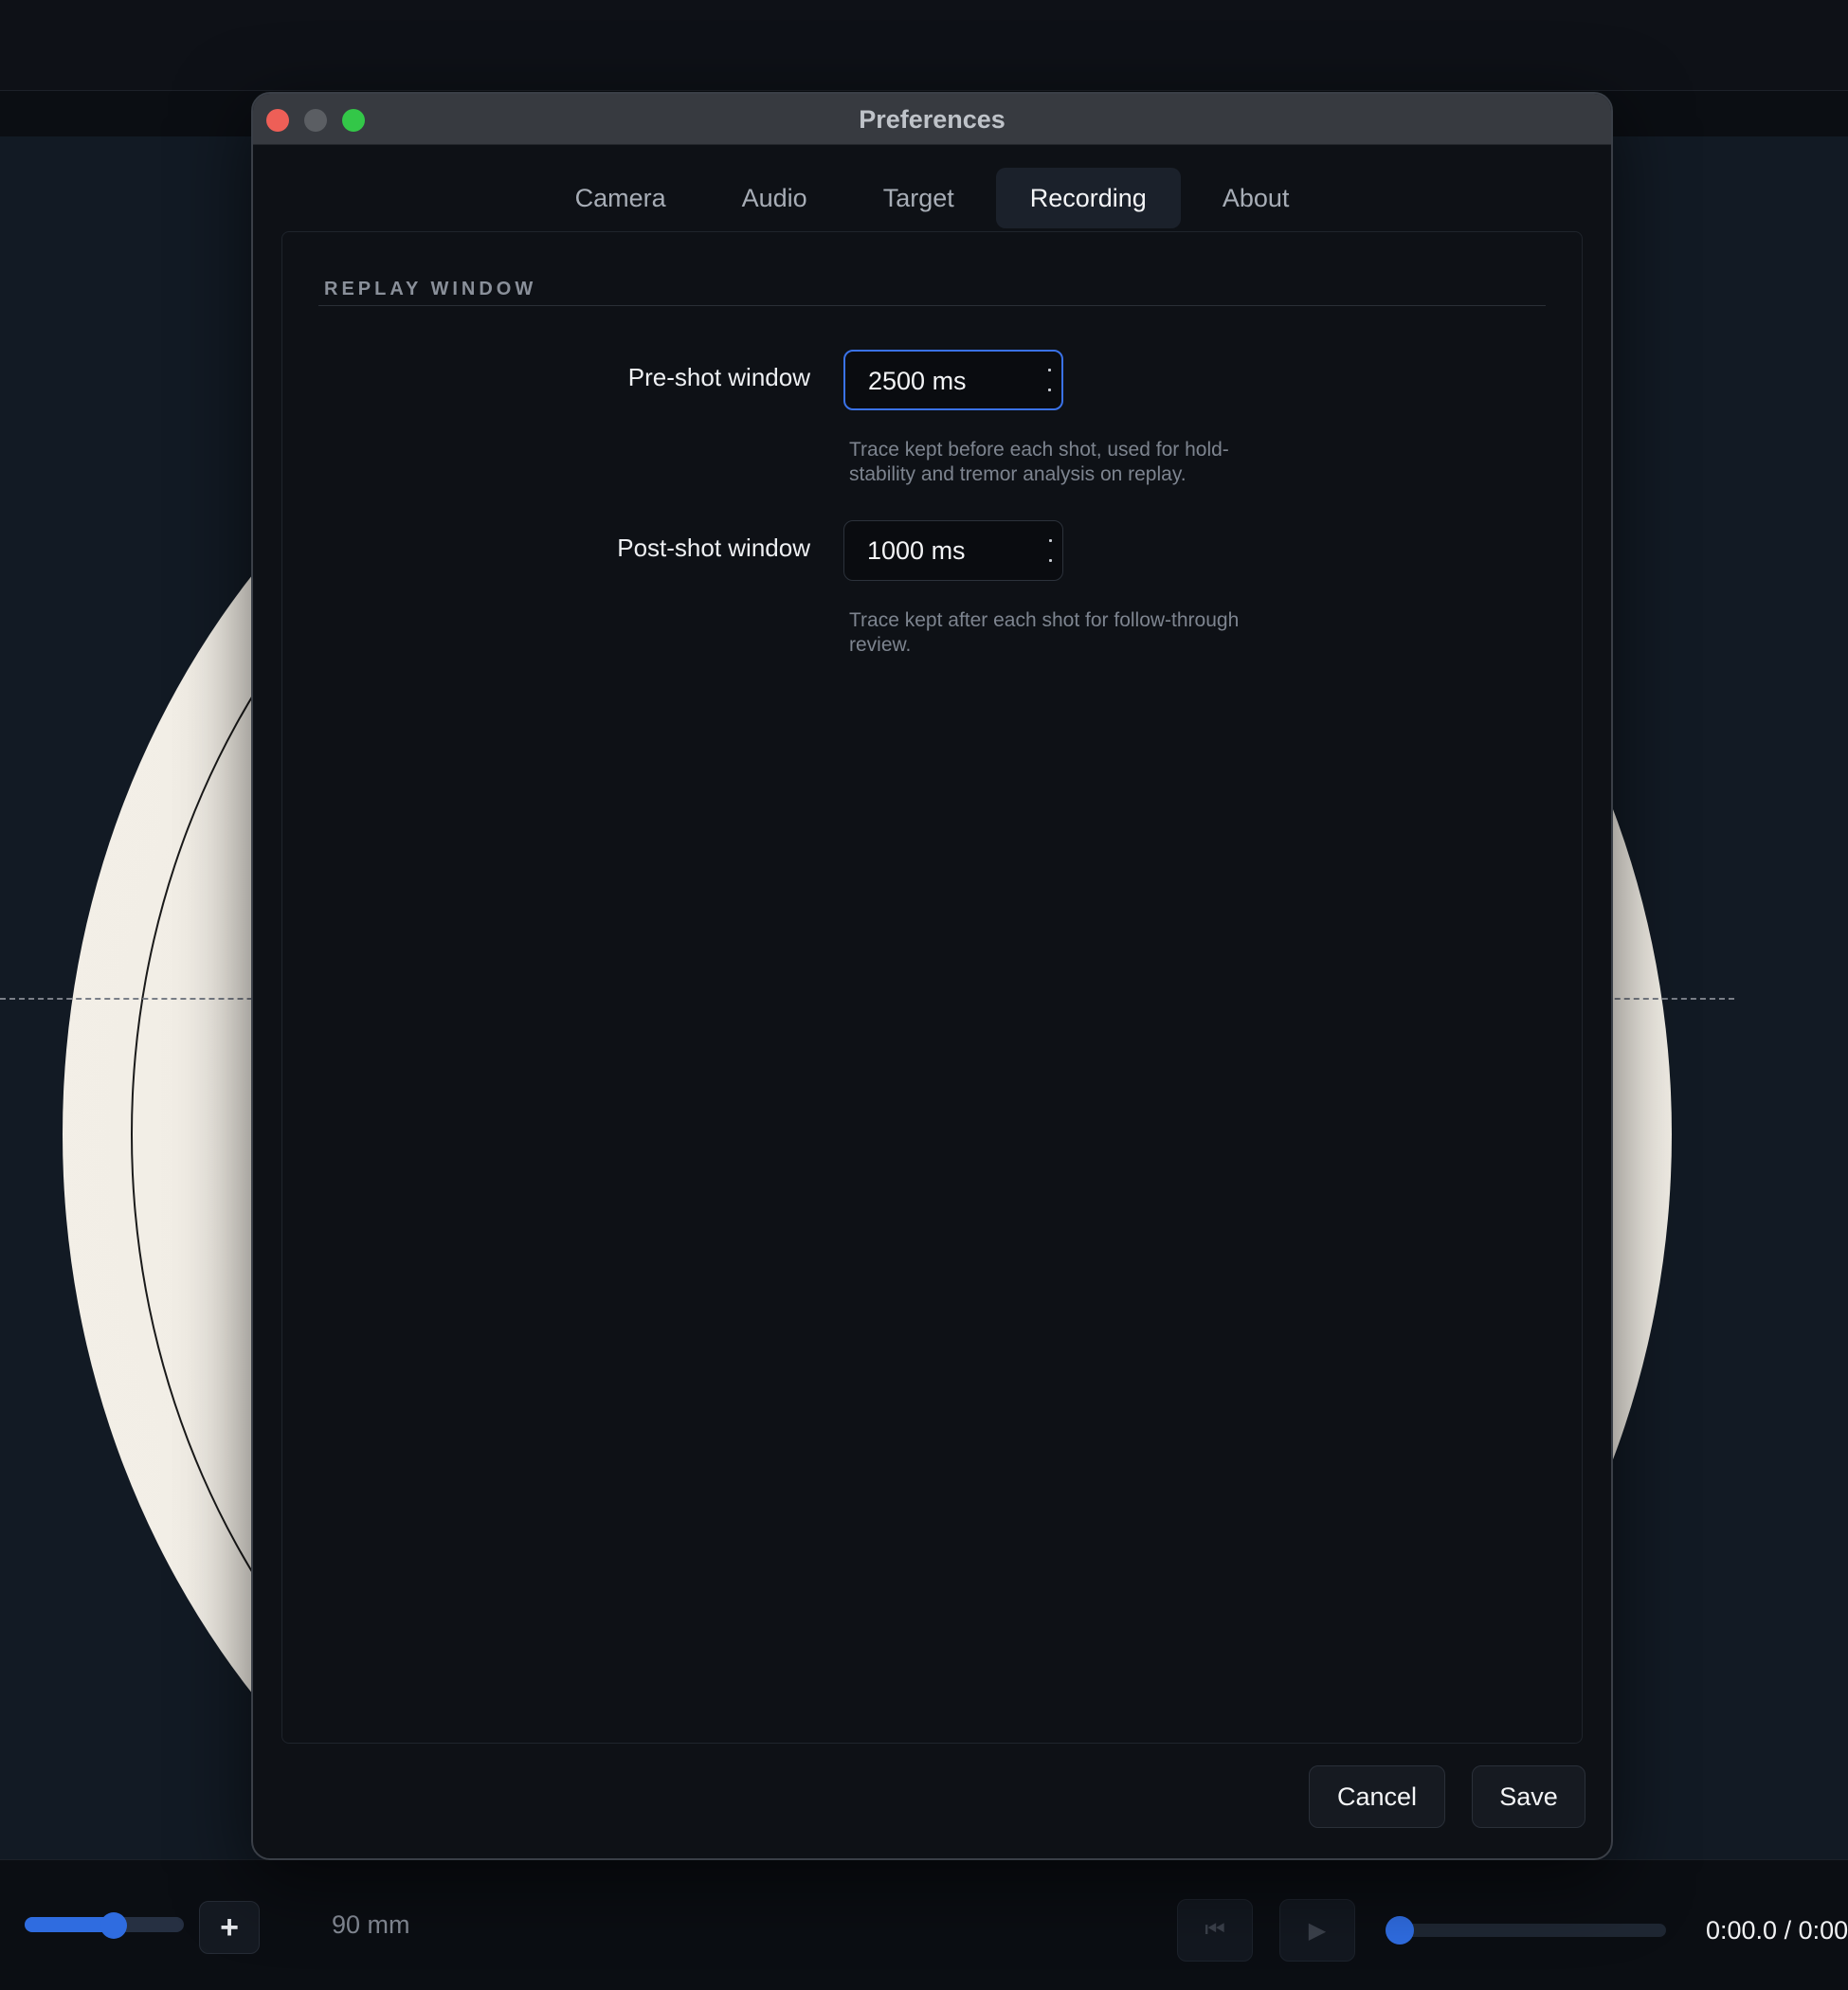 This screenshot has width=1848, height=1990. I want to click on zoom-in-button: +, so click(229, 1927).